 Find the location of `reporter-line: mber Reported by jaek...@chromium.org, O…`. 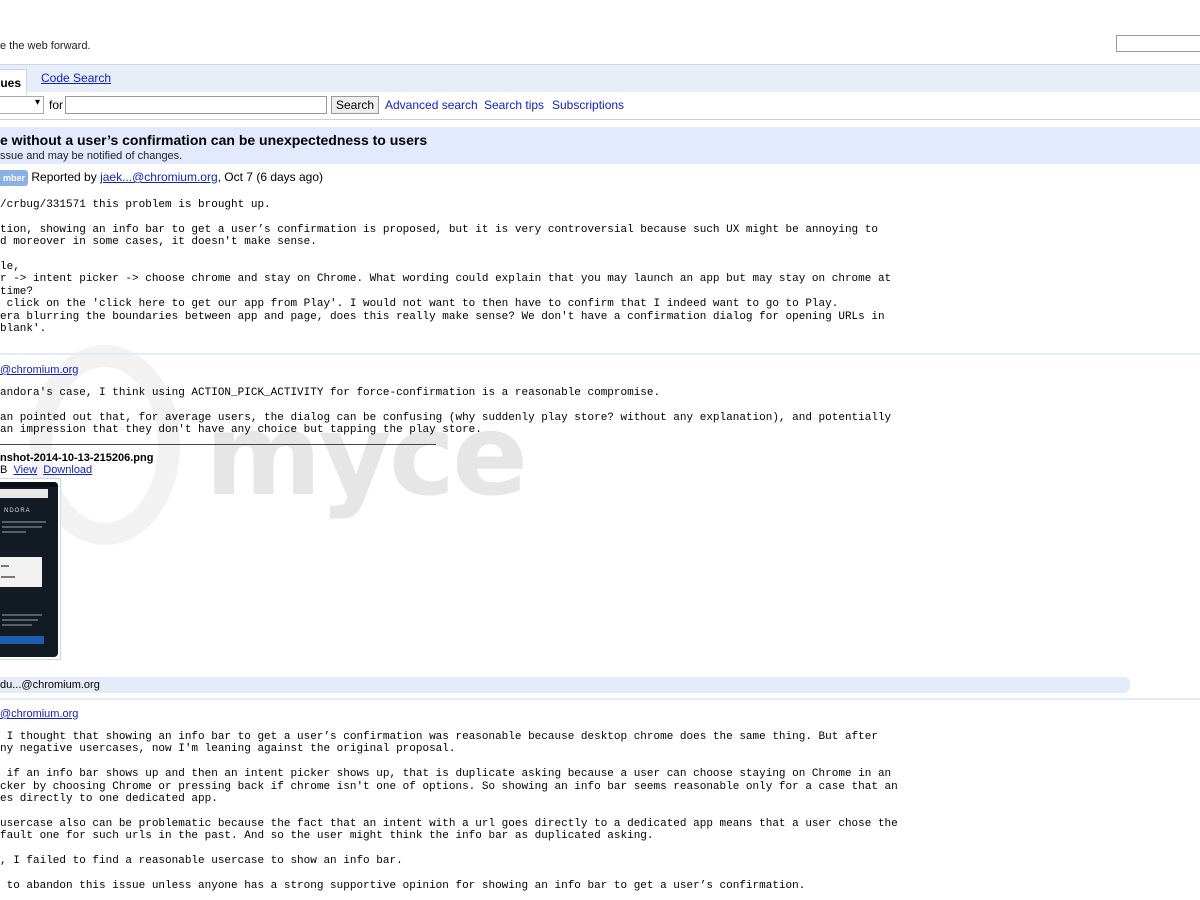

reporter-line: mber Reported by jaek...@chromium.org, O… is located at coordinates (161, 178).